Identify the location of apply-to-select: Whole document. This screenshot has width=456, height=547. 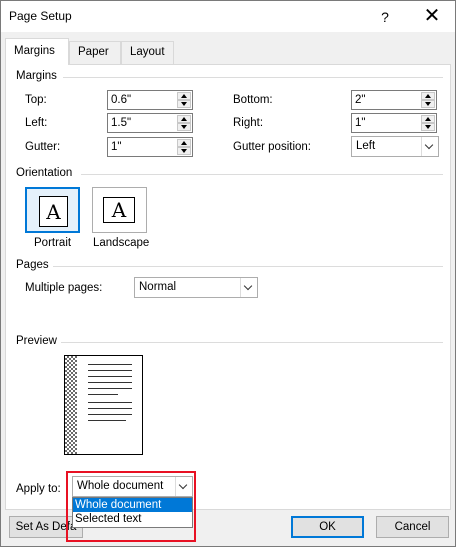
(132, 486).